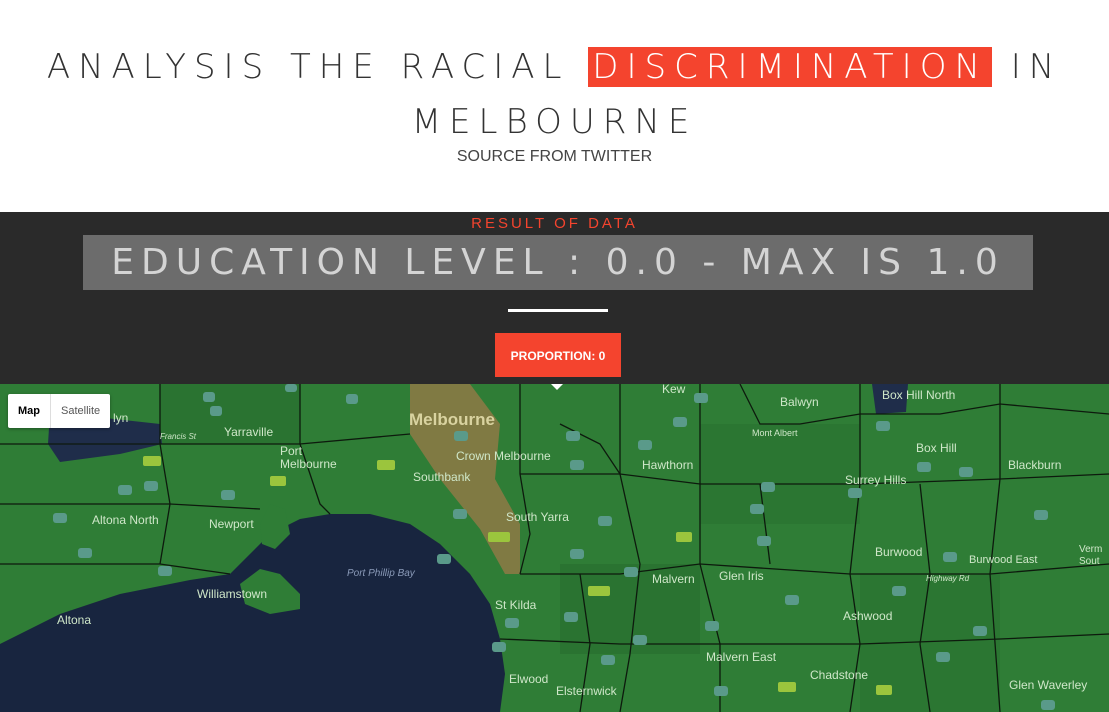  Describe the element at coordinates (554, 223) in the screenshot. I see `result-heading: RESULT OF DATA` at that location.